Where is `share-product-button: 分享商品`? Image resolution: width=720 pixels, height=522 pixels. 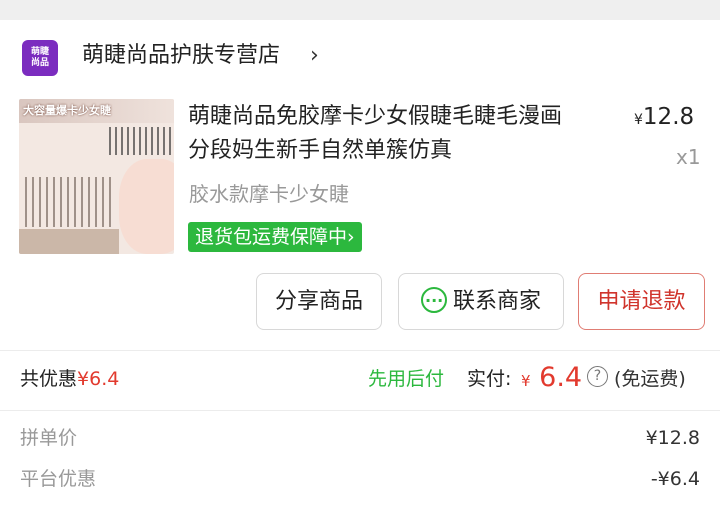
share-product-button: 分享商品 is located at coordinates (319, 301).